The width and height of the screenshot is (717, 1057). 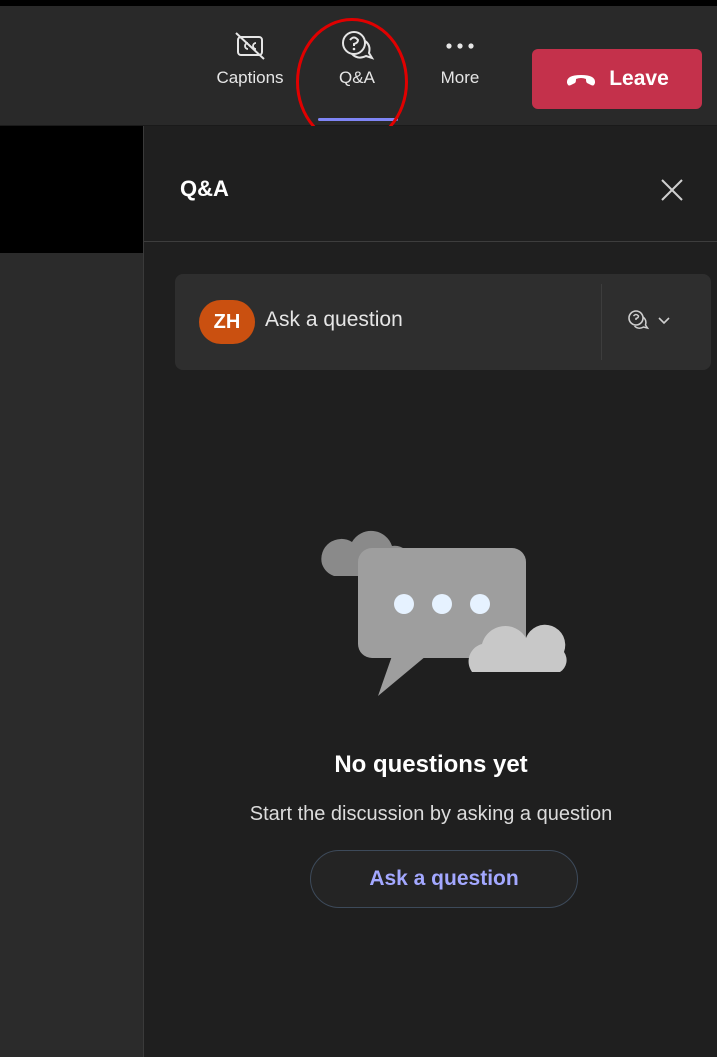 What do you see at coordinates (250, 77) in the screenshot?
I see `captions-label: Captions` at bounding box center [250, 77].